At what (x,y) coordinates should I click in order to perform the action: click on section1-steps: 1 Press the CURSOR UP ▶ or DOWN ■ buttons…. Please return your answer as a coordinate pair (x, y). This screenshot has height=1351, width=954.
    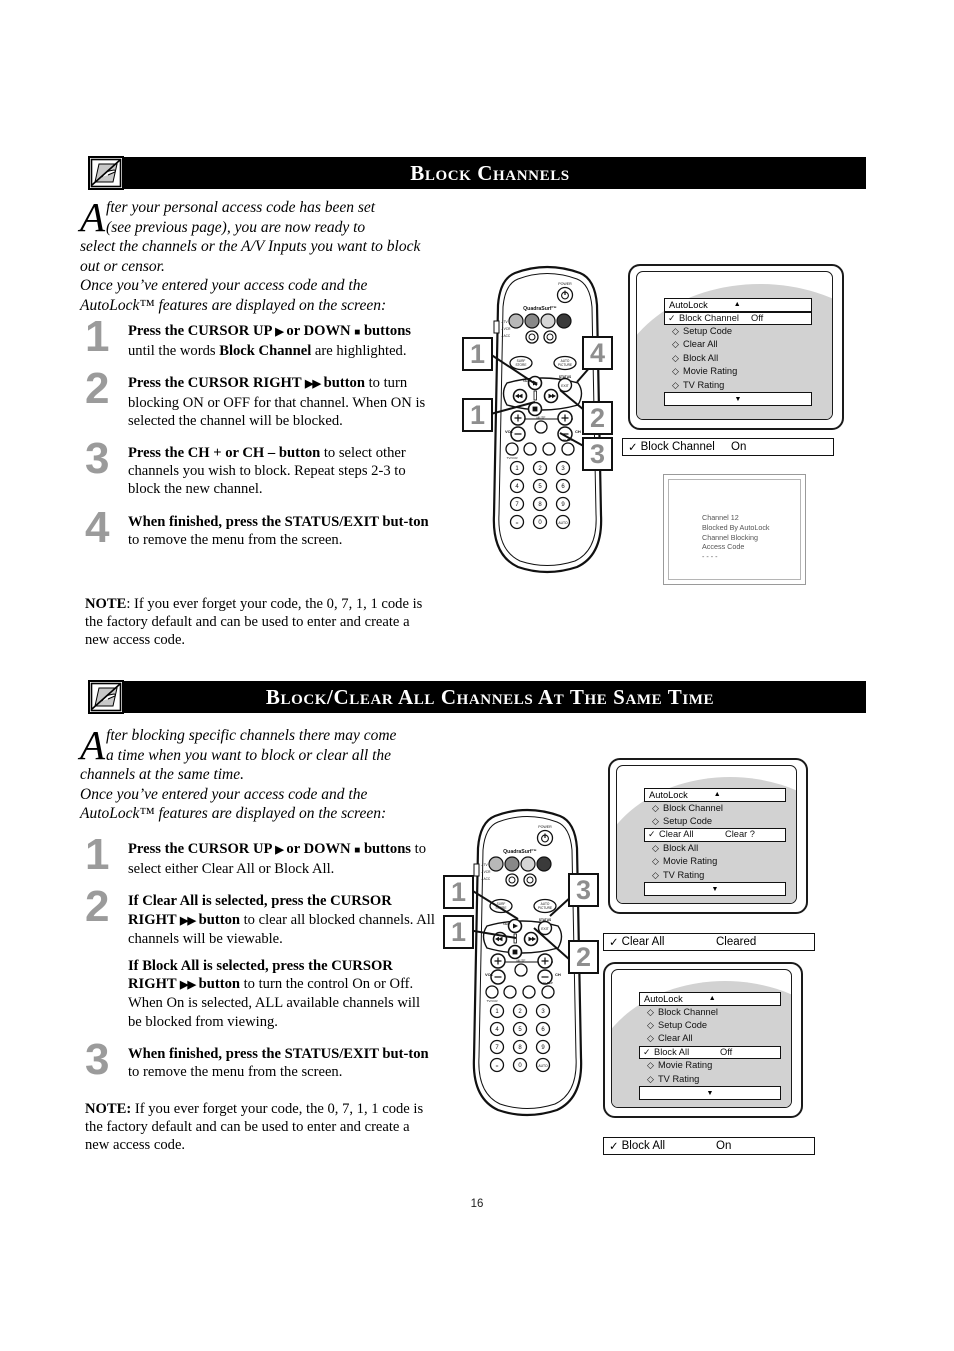
    Looking at the image, I should click on (257, 439).